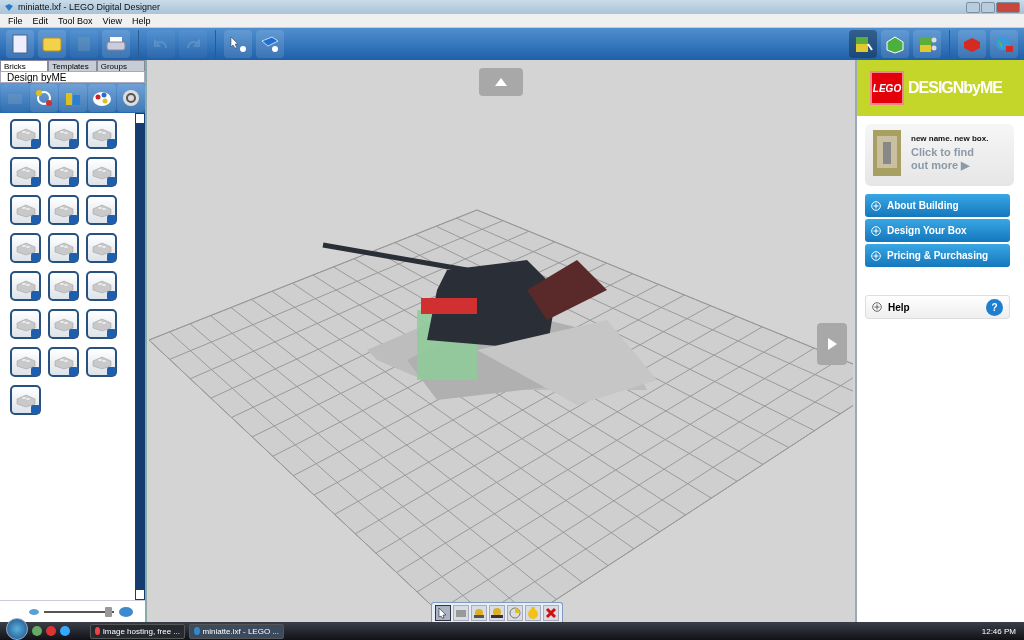 This screenshot has height=640, width=1024. What do you see at coordinates (161, 44) in the screenshot?
I see `undo-icon` at bounding box center [161, 44].